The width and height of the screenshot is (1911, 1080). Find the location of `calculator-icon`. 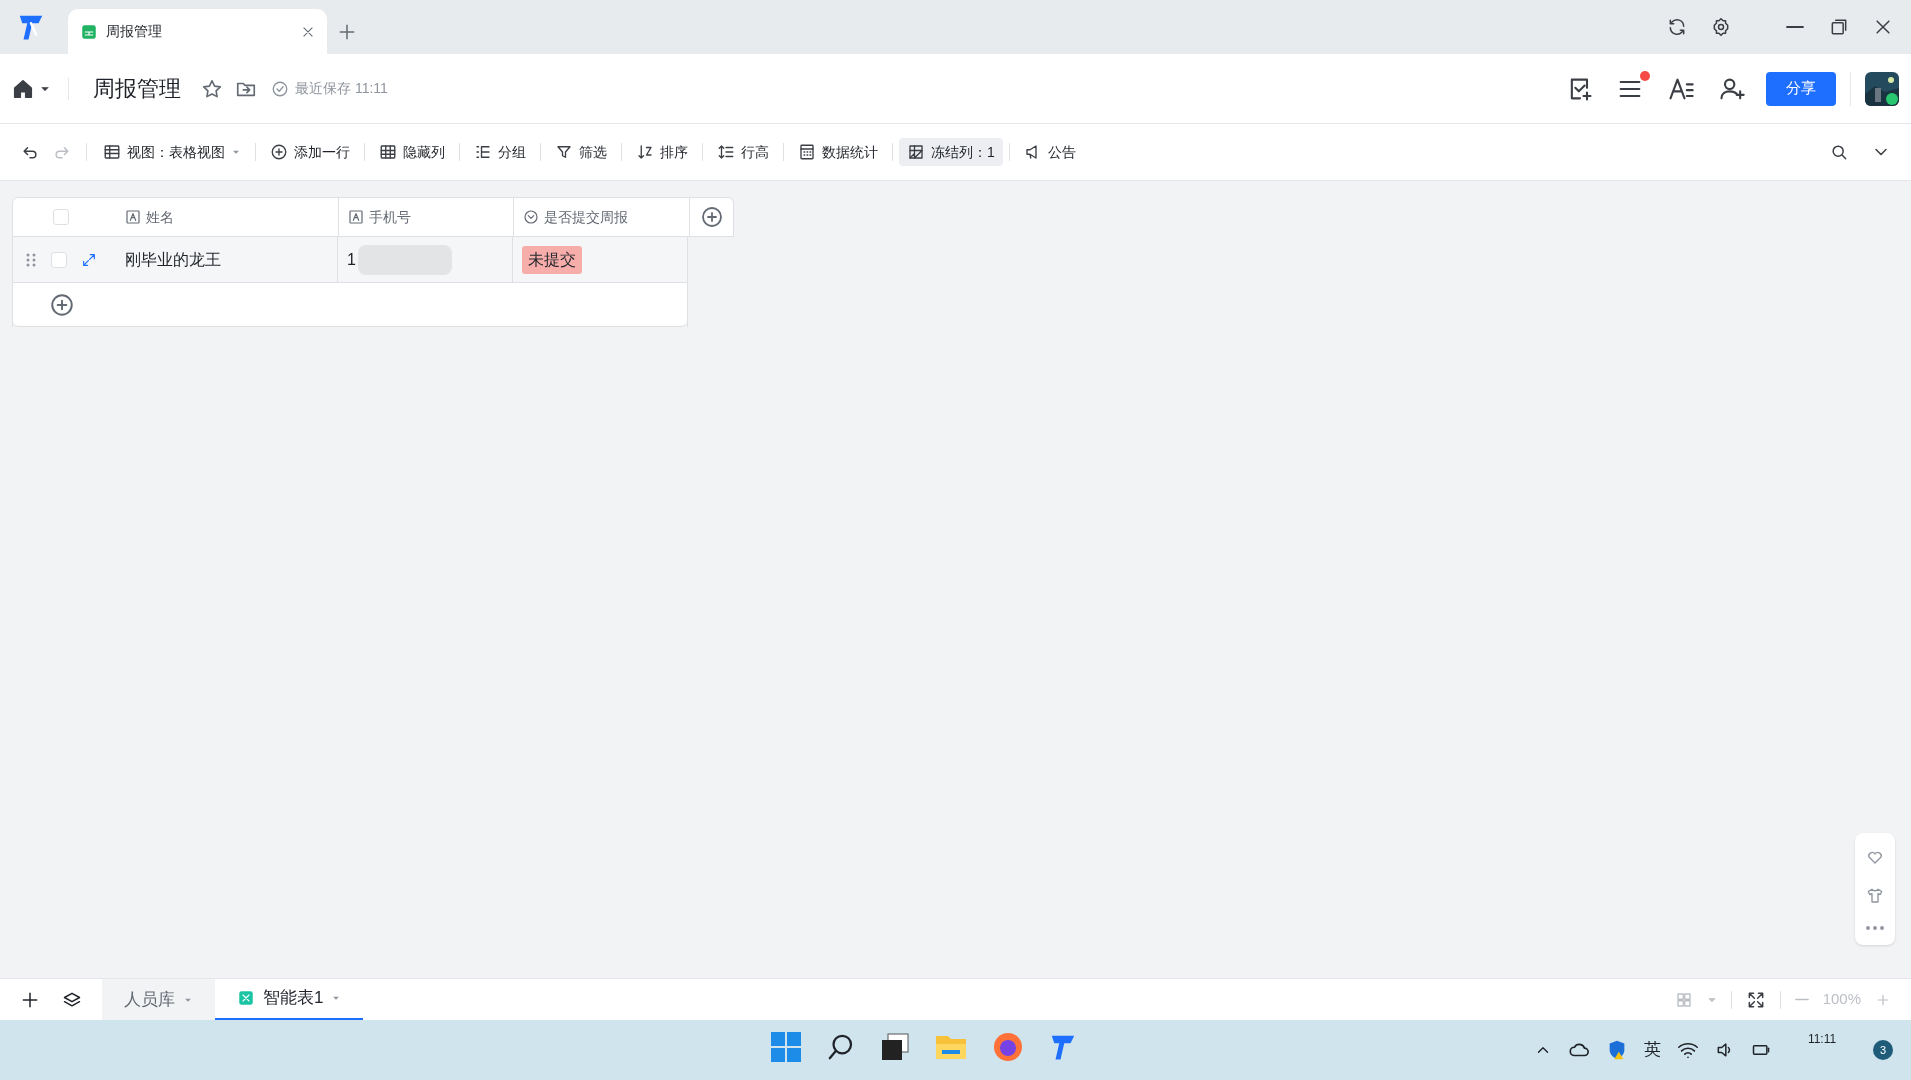

calculator-icon is located at coordinates (807, 152).